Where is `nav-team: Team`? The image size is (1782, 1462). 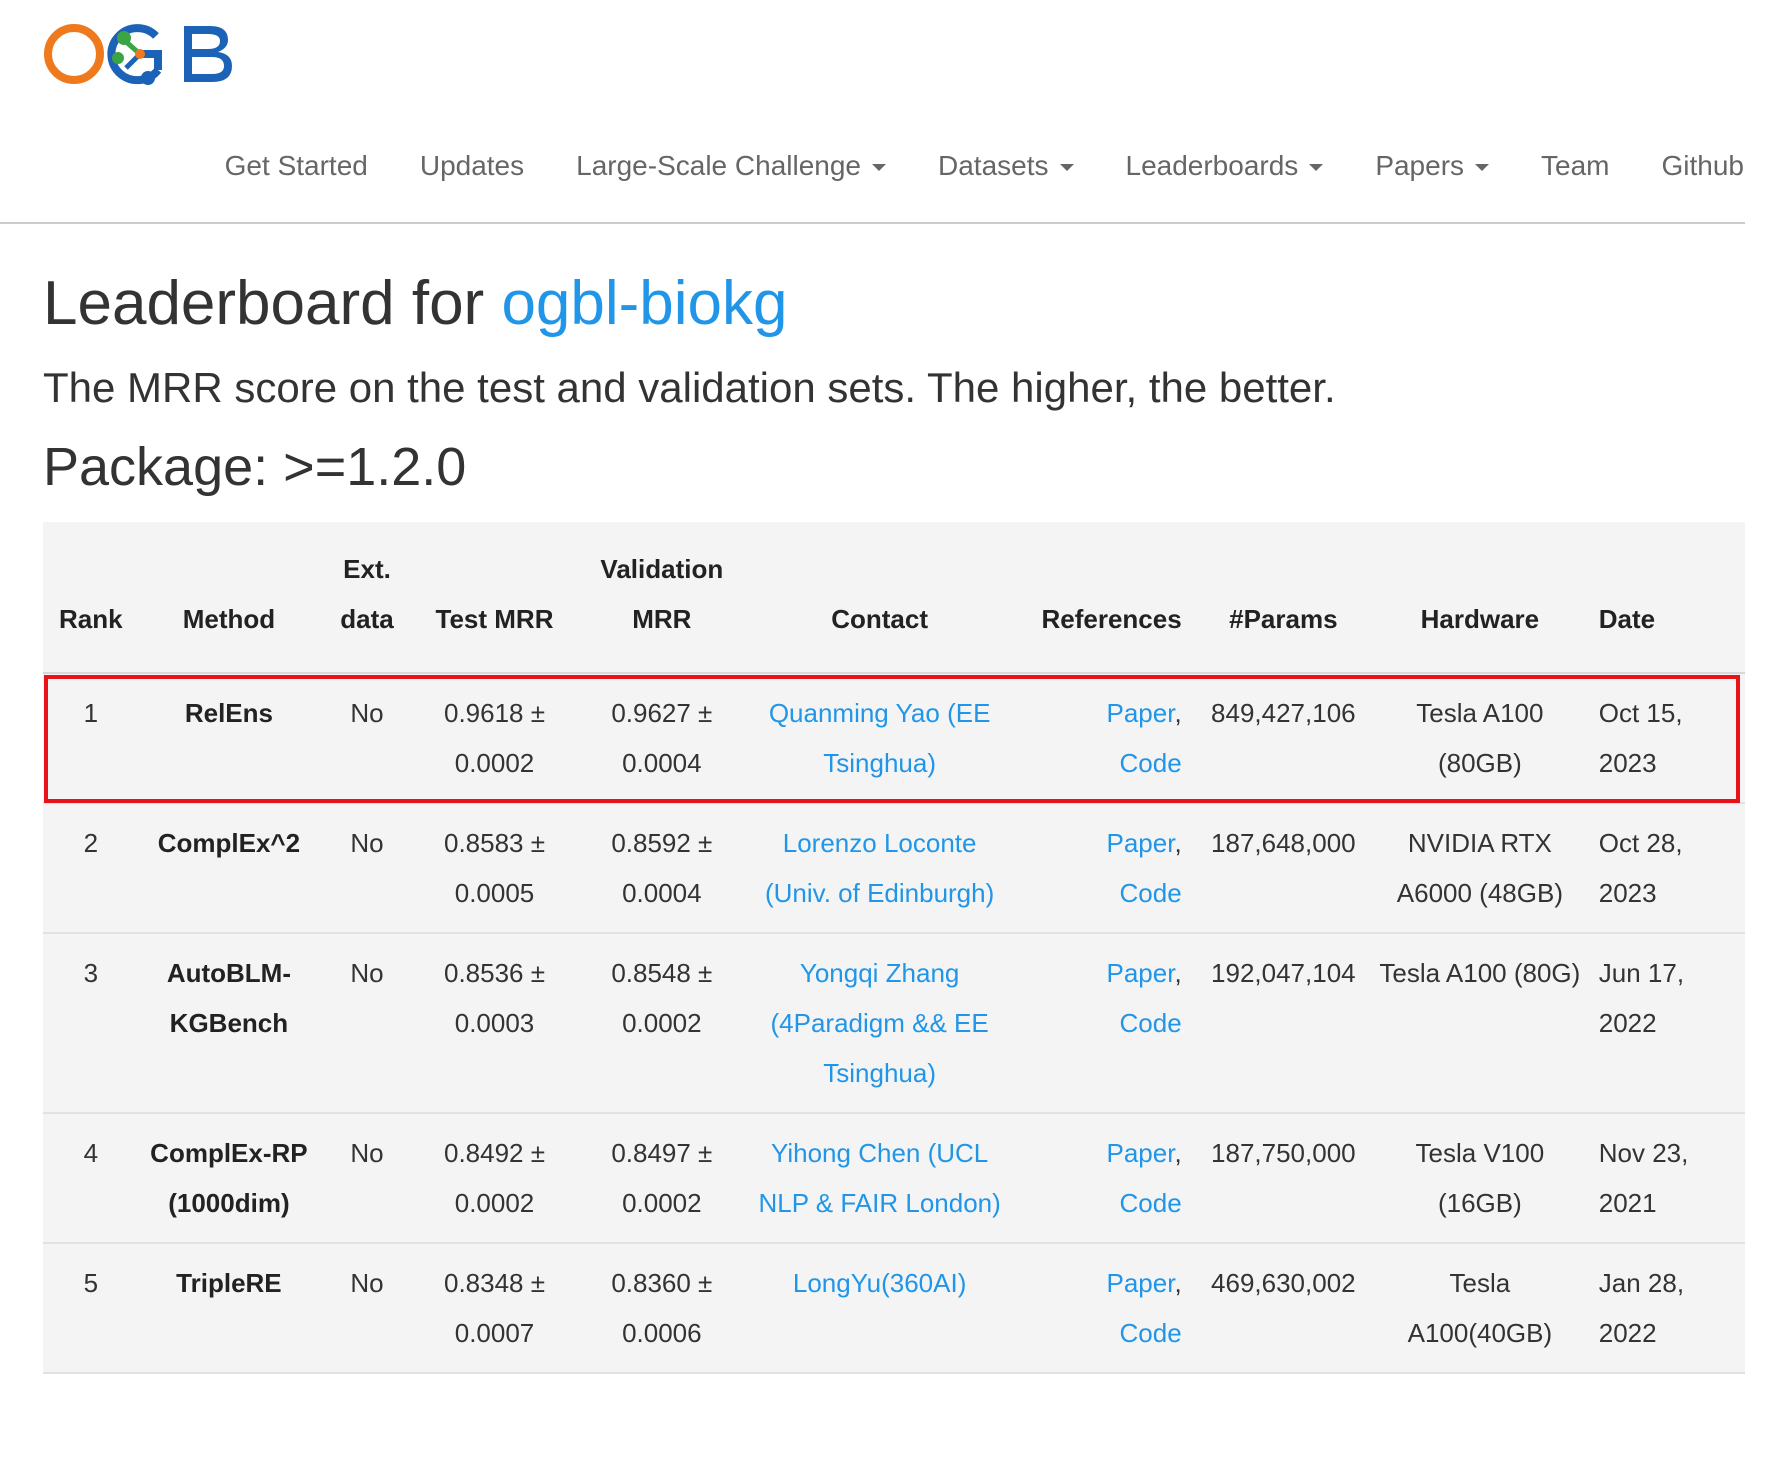 nav-team: Team is located at coordinates (1575, 166).